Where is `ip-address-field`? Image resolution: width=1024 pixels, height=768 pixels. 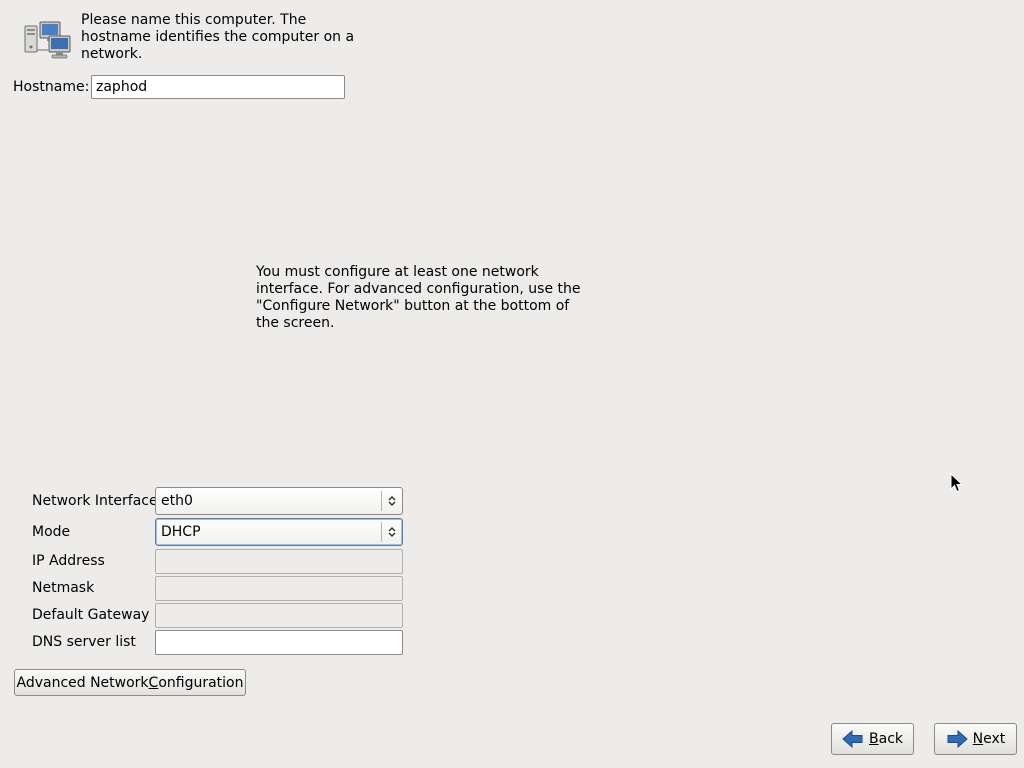
ip-address-field is located at coordinates (279, 561).